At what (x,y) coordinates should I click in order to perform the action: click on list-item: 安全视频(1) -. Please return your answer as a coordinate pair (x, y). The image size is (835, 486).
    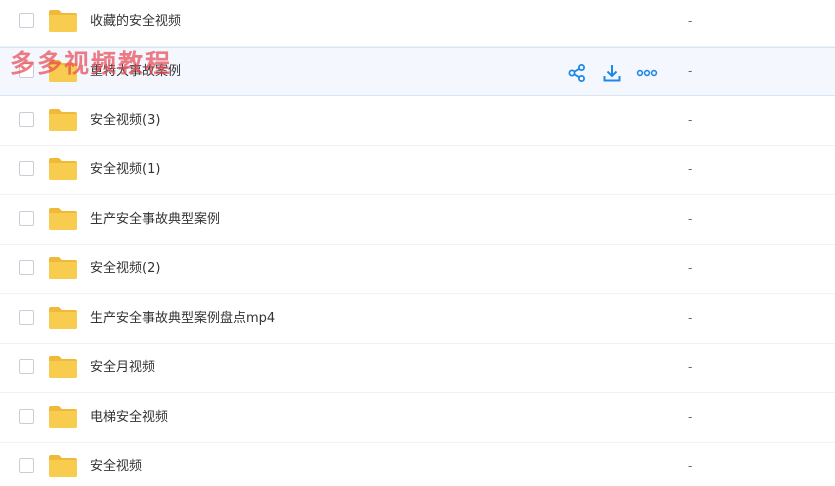
    Looking at the image, I should click on (417, 170).